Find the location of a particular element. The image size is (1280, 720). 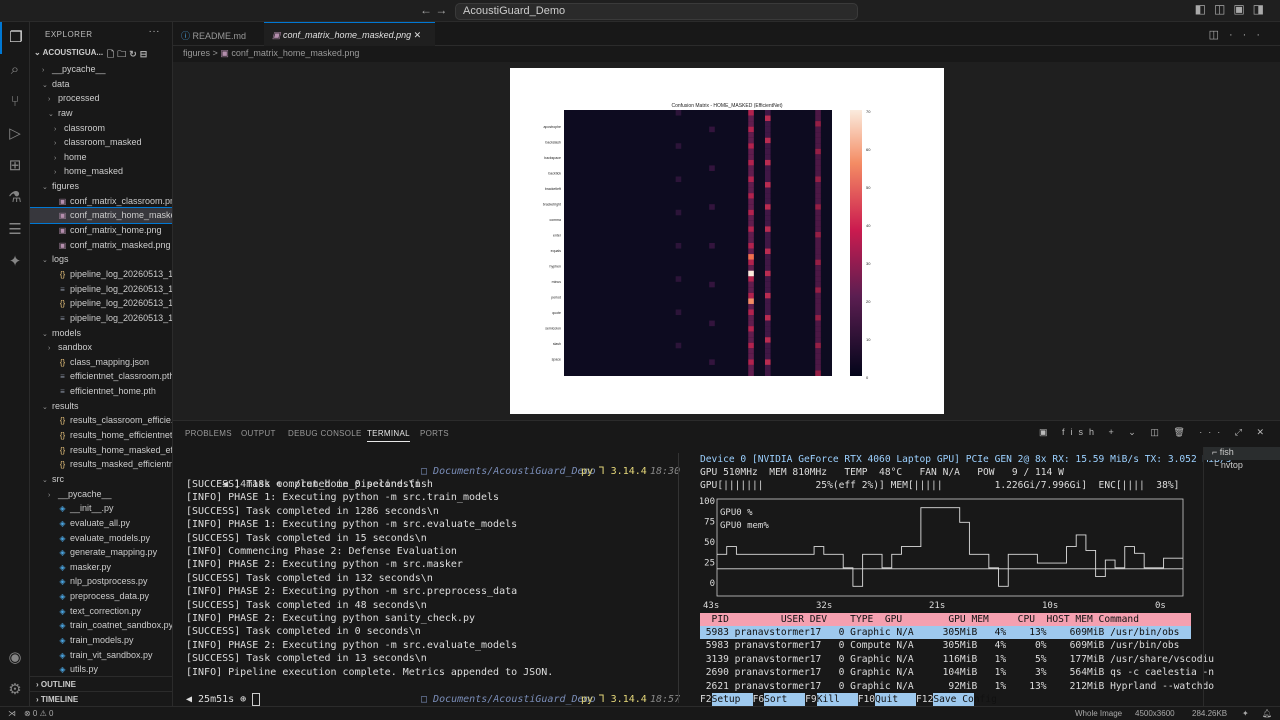

tree-item-label: text_correction.py is located at coordinates (106, 610).